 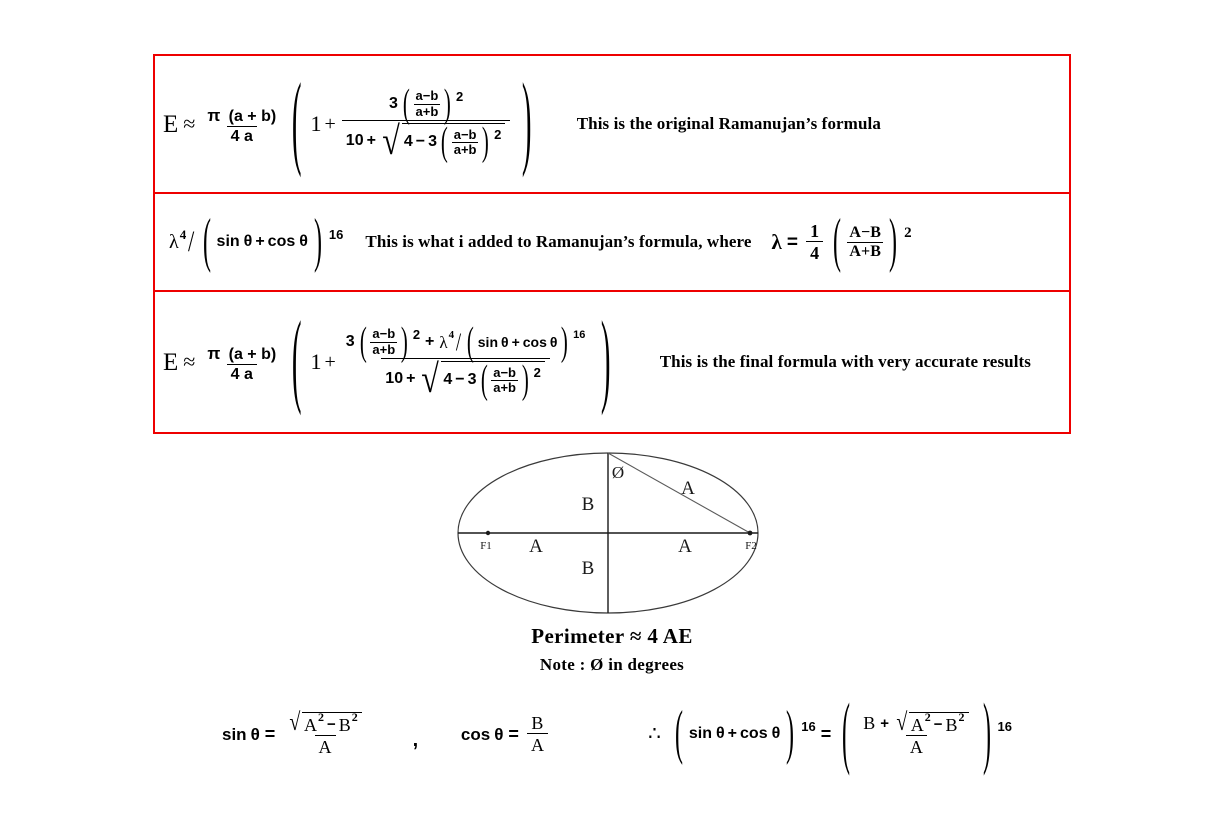 I want to click on conclusion-rhs-paren-close: ), so click(x=986, y=733).